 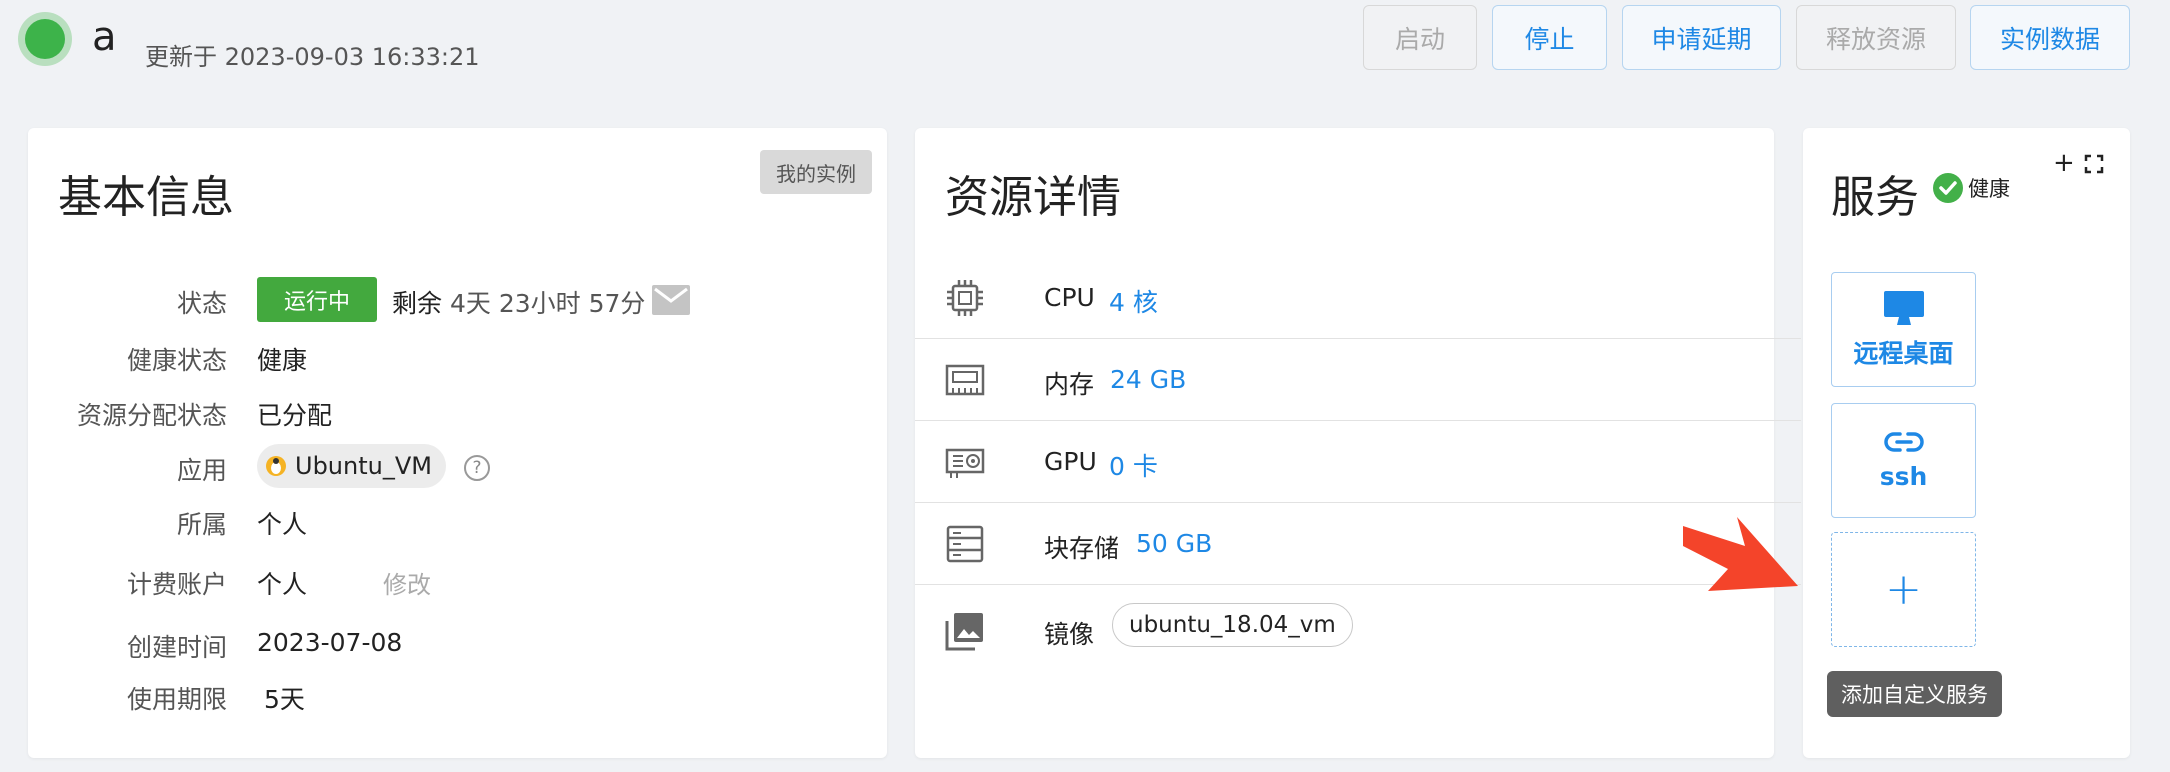 What do you see at coordinates (1148, 379) in the screenshot?
I see `memory-value: 24 GB` at bounding box center [1148, 379].